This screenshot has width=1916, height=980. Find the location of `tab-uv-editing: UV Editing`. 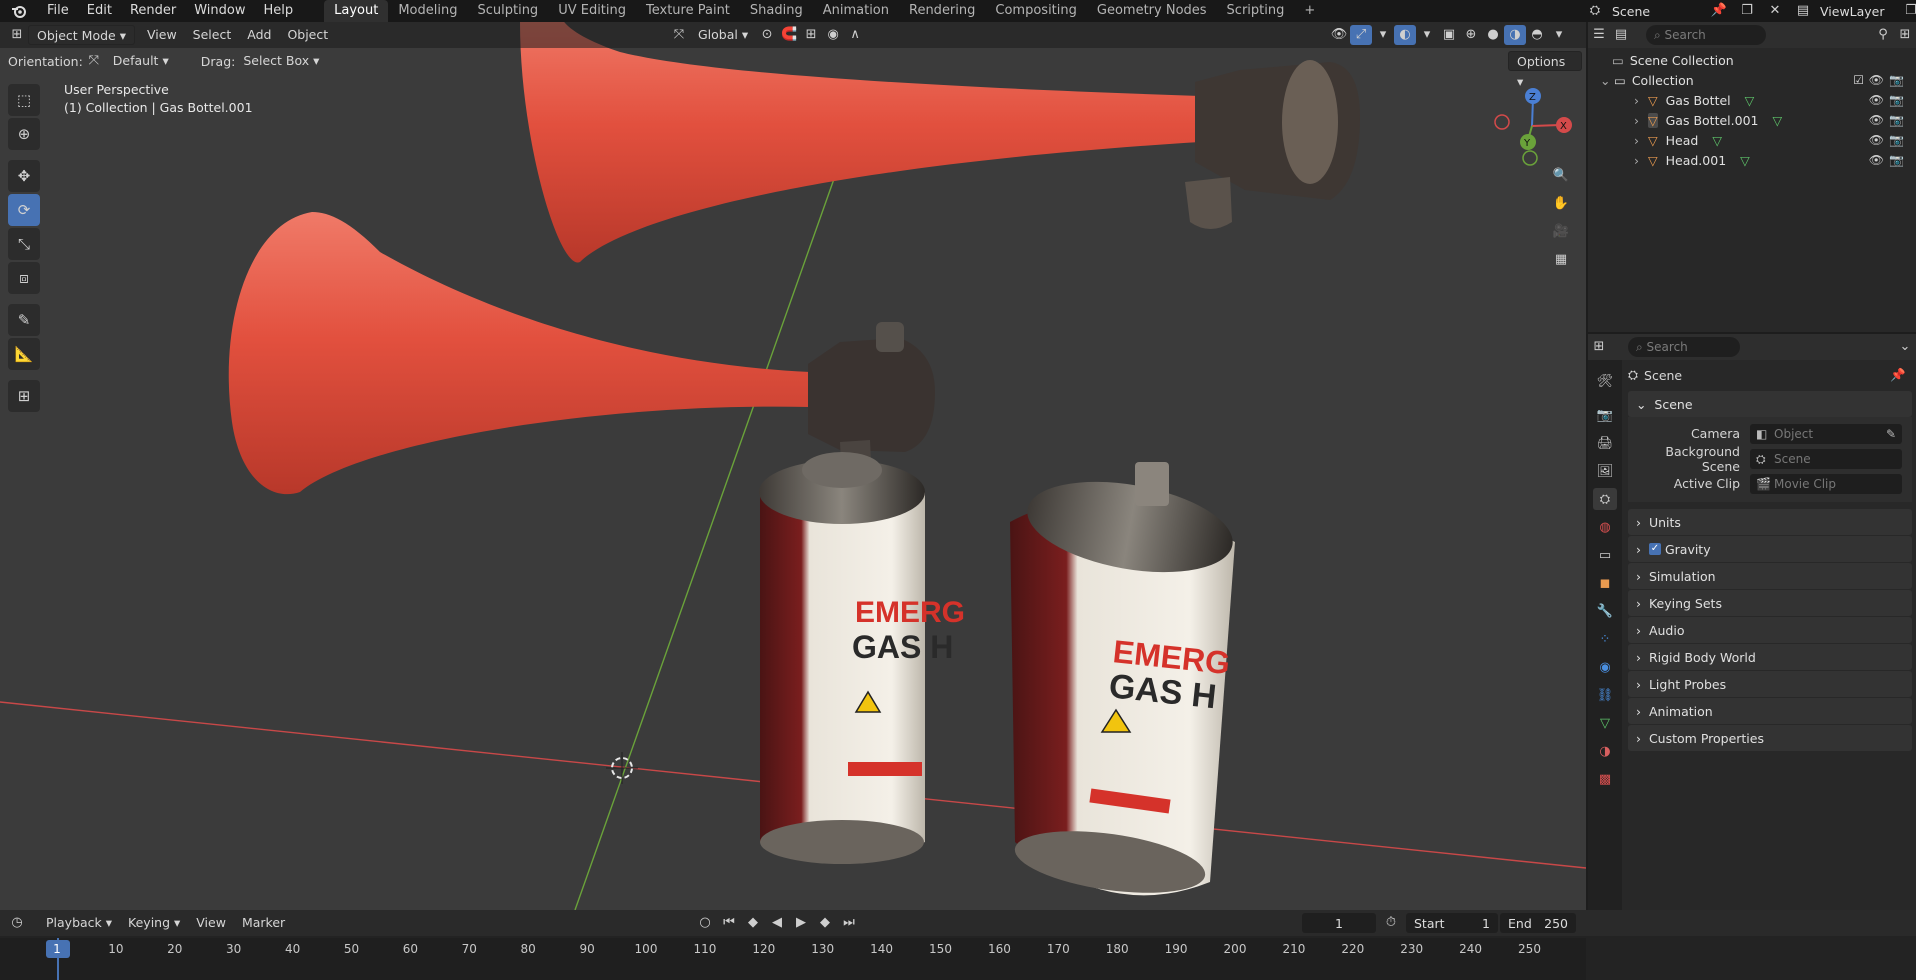

tab-uv-editing: UV Editing is located at coordinates (592, 11).